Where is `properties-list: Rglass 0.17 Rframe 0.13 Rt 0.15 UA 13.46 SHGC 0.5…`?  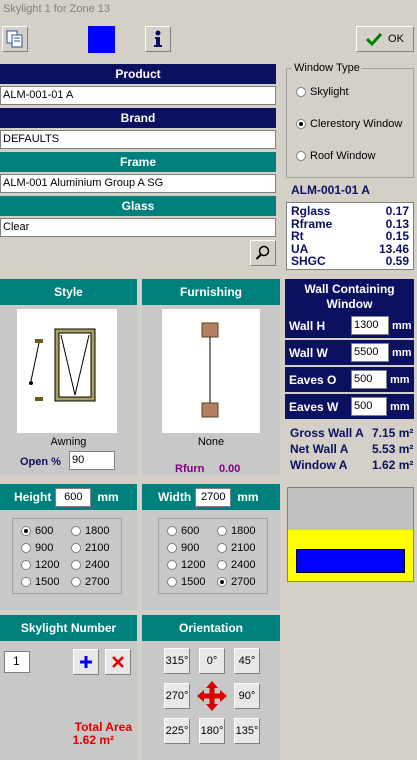 properties-list: Rglass 0.17 Rframe 0.13 Rt 0.15 UA 13.46 SHGC 0.5… is located at coordinates (350, 236).